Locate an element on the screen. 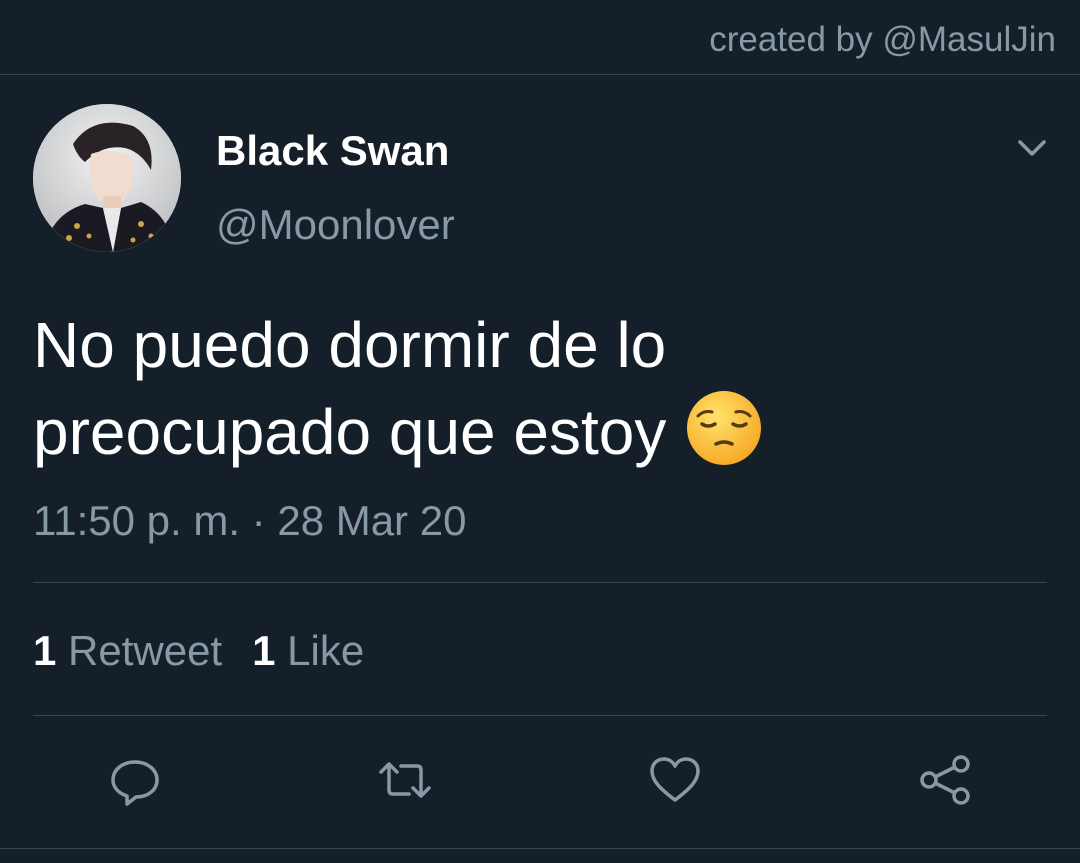  pensive-face-icon is located at coordinates (724, 428).